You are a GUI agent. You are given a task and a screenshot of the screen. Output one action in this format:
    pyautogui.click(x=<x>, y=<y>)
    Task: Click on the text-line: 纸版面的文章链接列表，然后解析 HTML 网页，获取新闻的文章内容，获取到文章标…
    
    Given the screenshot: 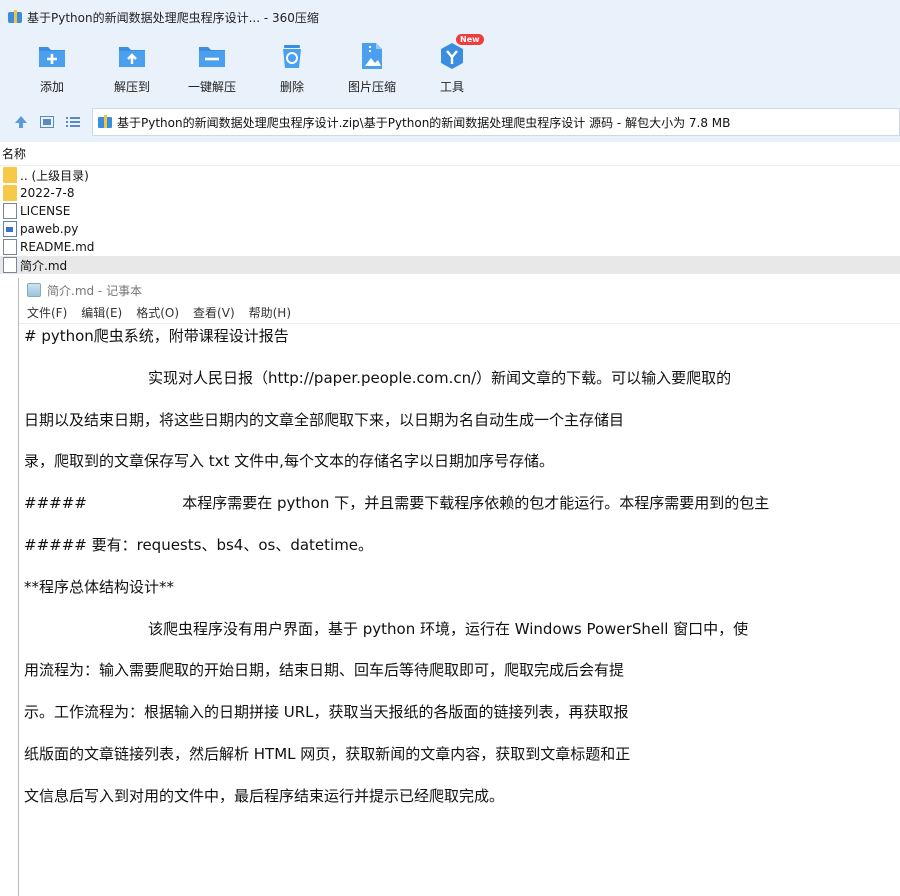 What is the action you would take?
    pyautogui.click(x=327, y=753)
    